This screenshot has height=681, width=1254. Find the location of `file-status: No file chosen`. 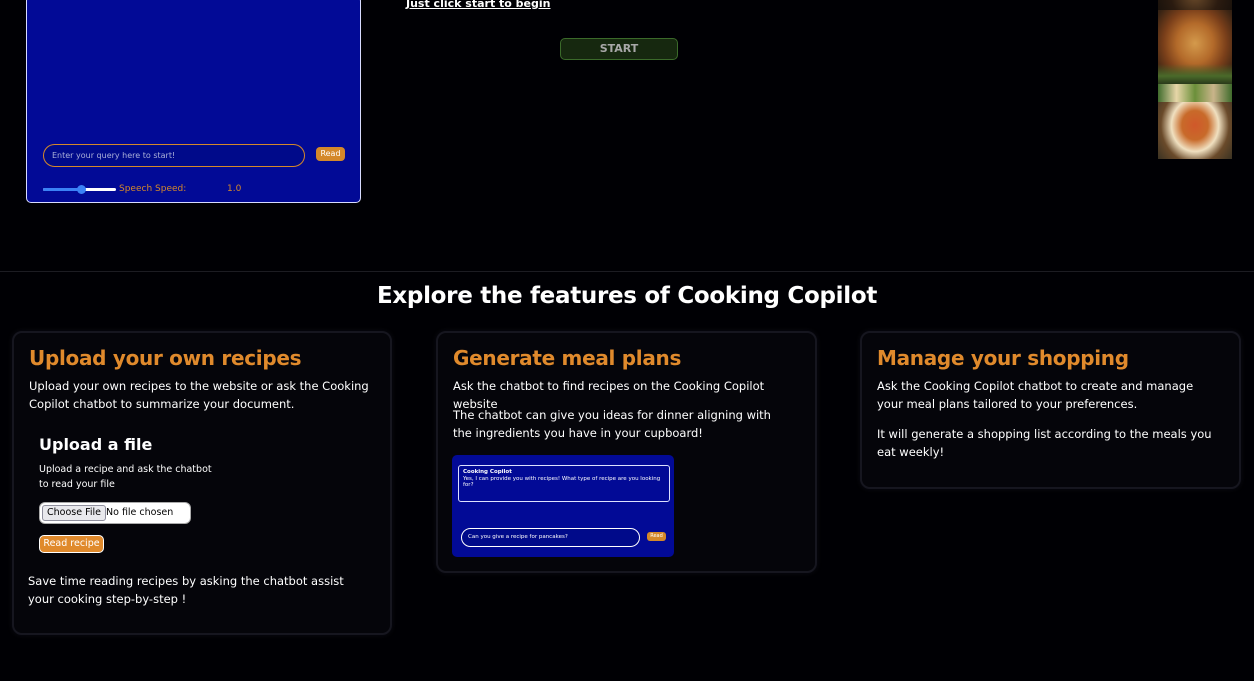

file-status: No file chosen is located at coordinates (140, 512).